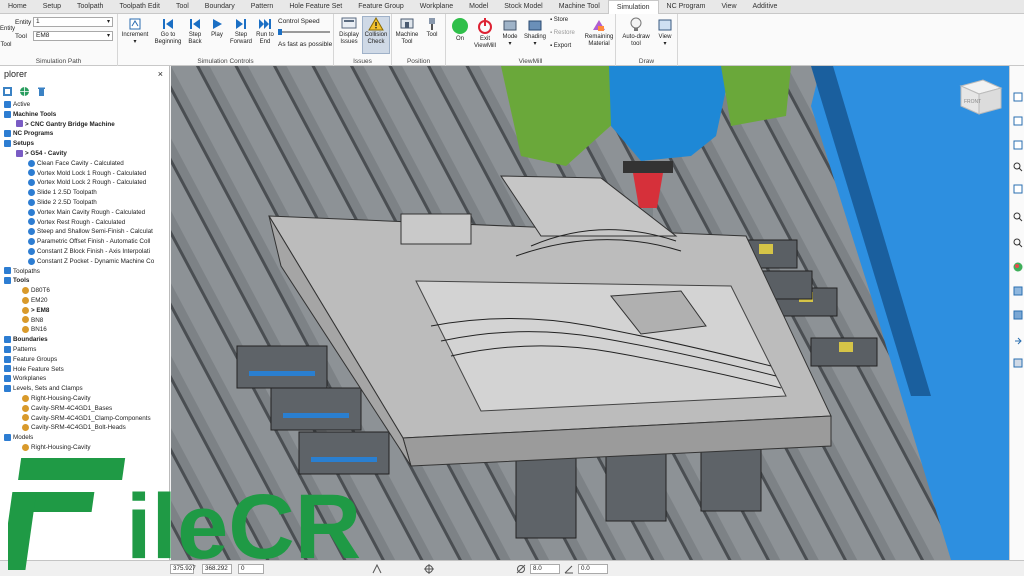  I want to click on zoom-fit-icon, so click(1018, 243).